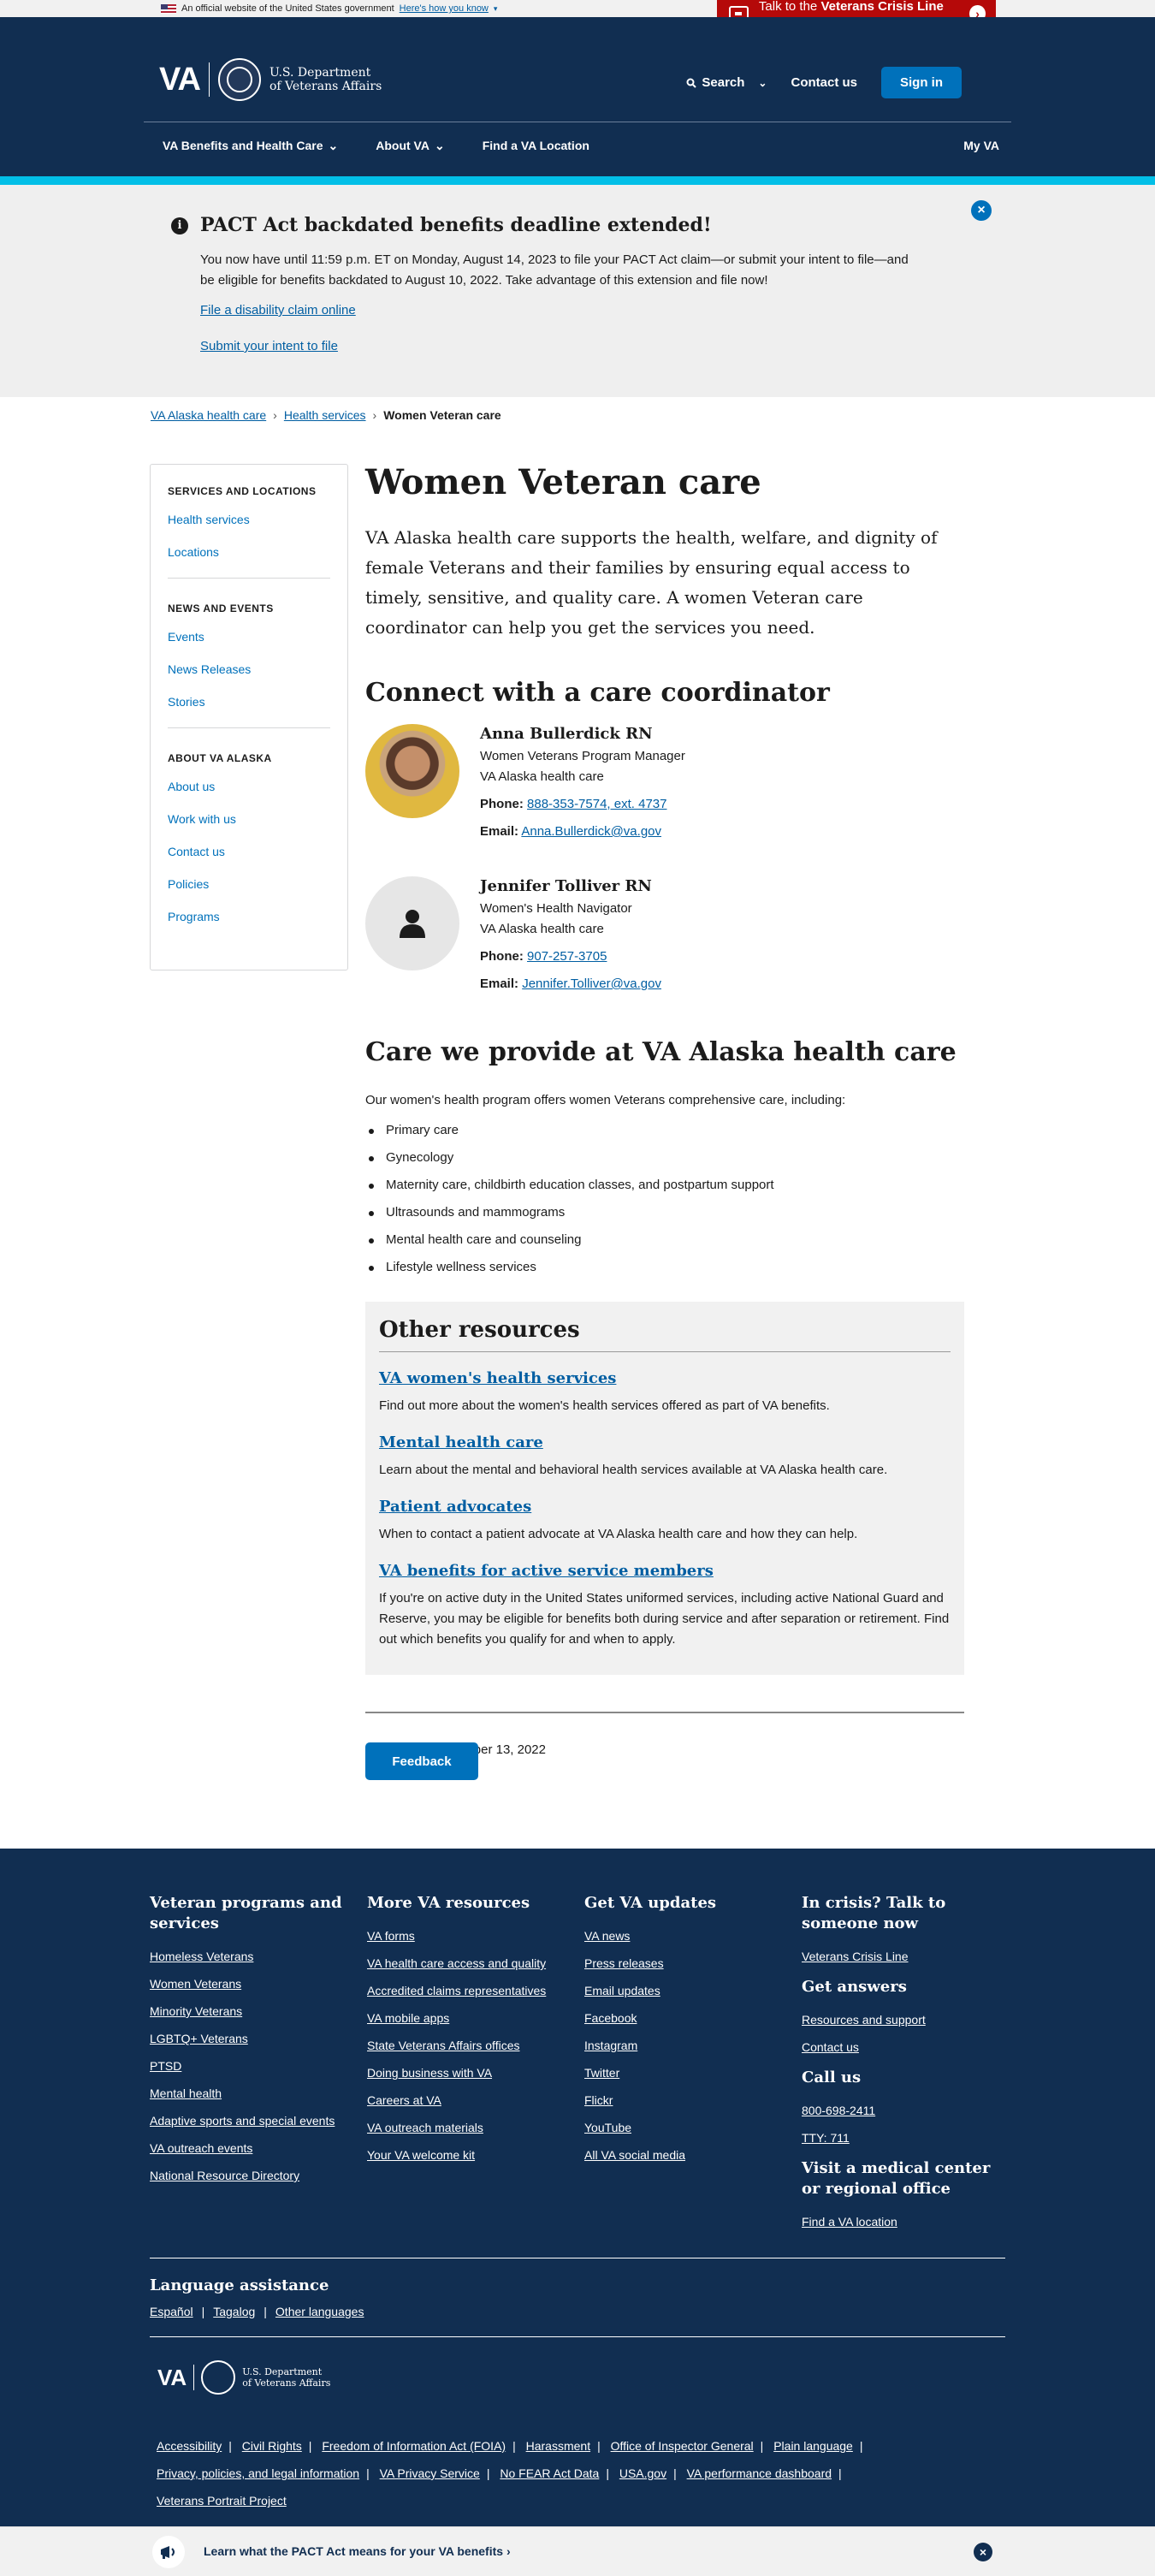  What do you see at coordinates (461, 1442) in the screenshot?
I see `resource-link: Mental health care` at bounding box center [461, 1442].